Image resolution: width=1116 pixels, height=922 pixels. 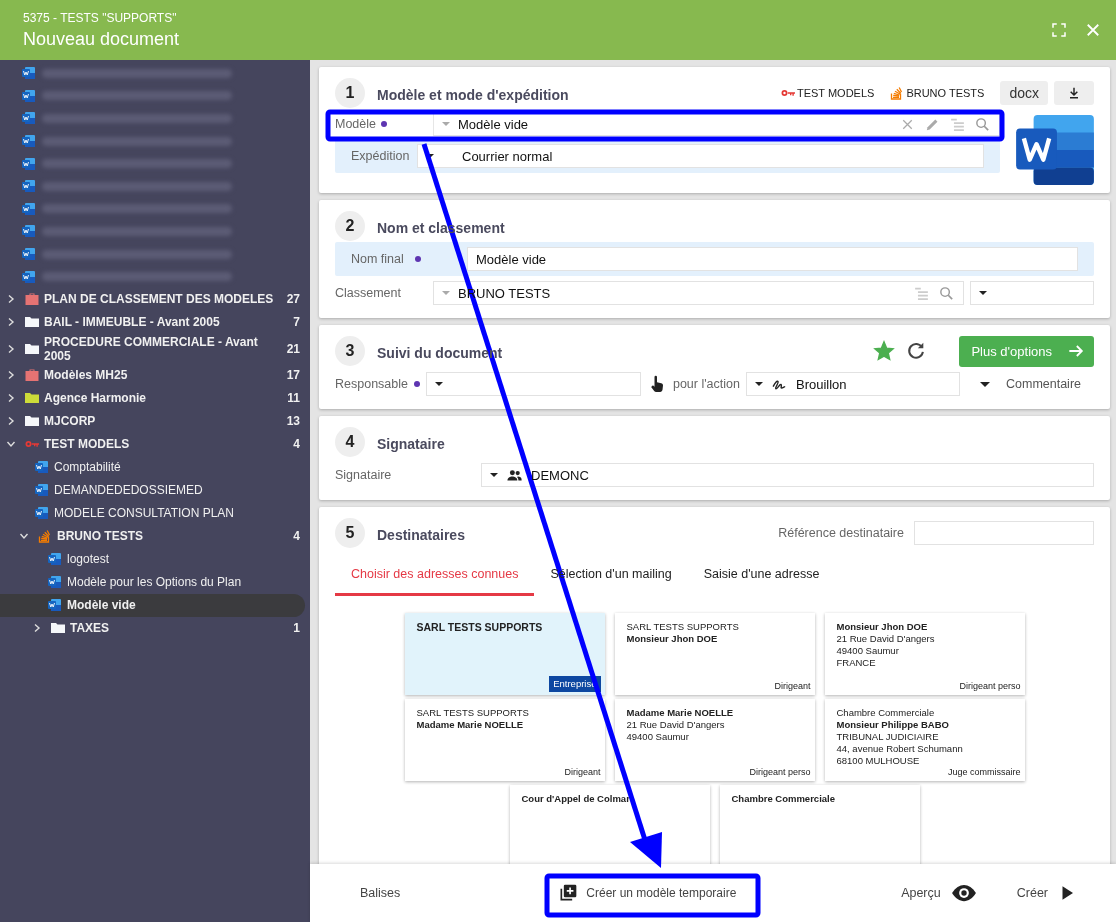 I want to click on tree-label: MODELE CONSULTATION PLAN, so click(x=145, y=513).